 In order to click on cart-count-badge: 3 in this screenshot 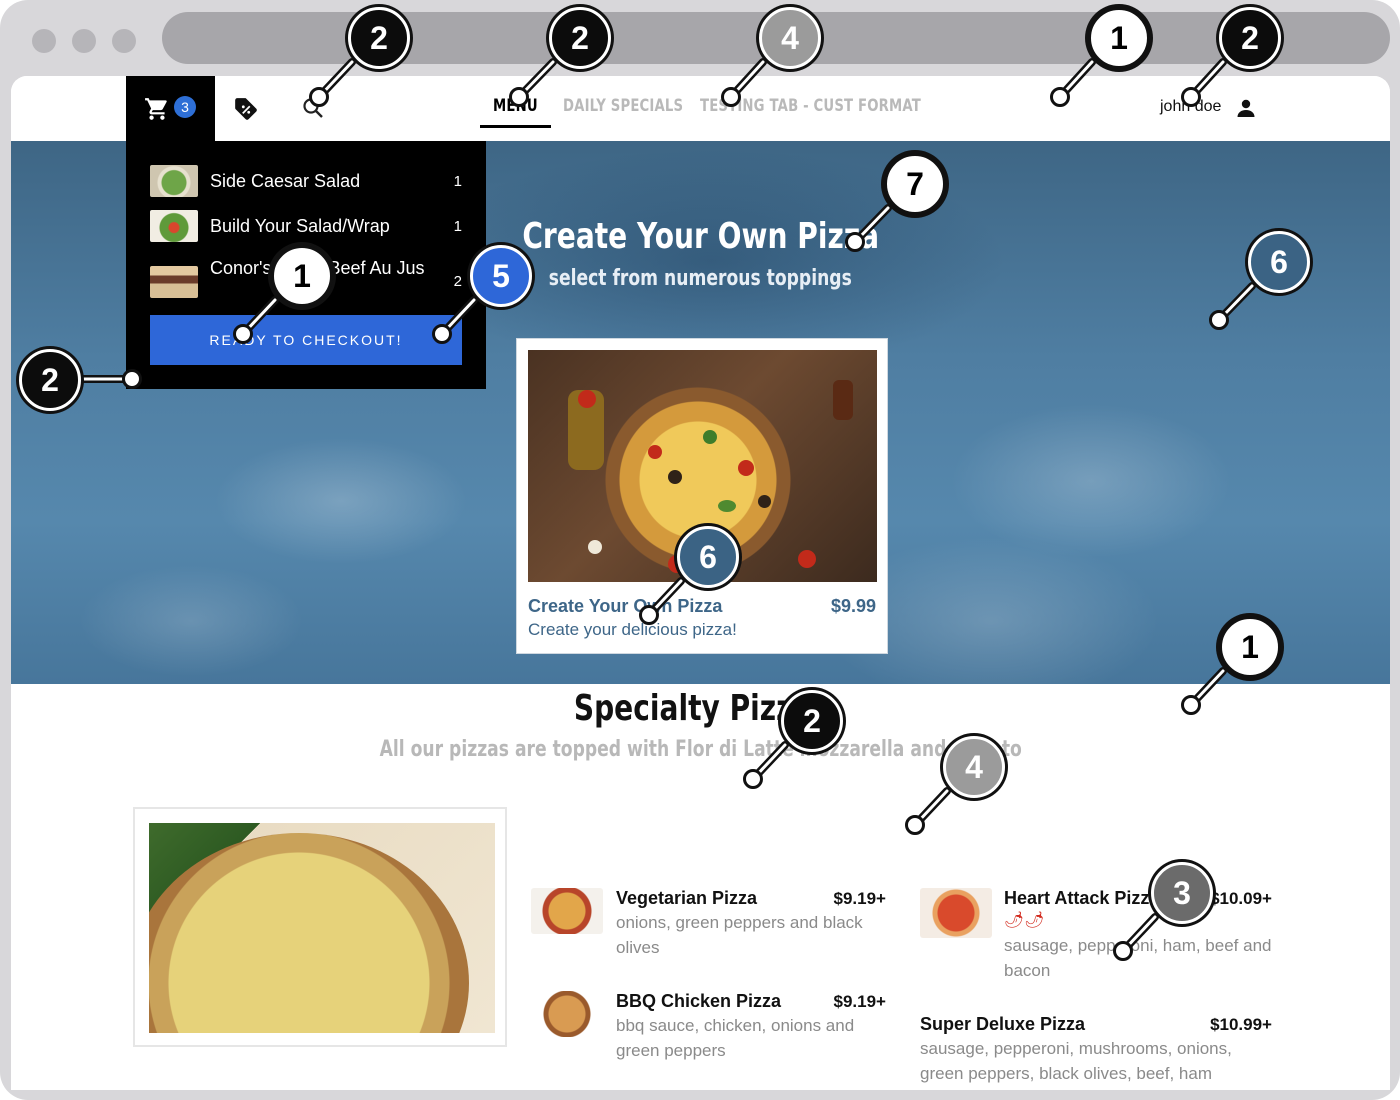, I will do `click(185, 107)`.